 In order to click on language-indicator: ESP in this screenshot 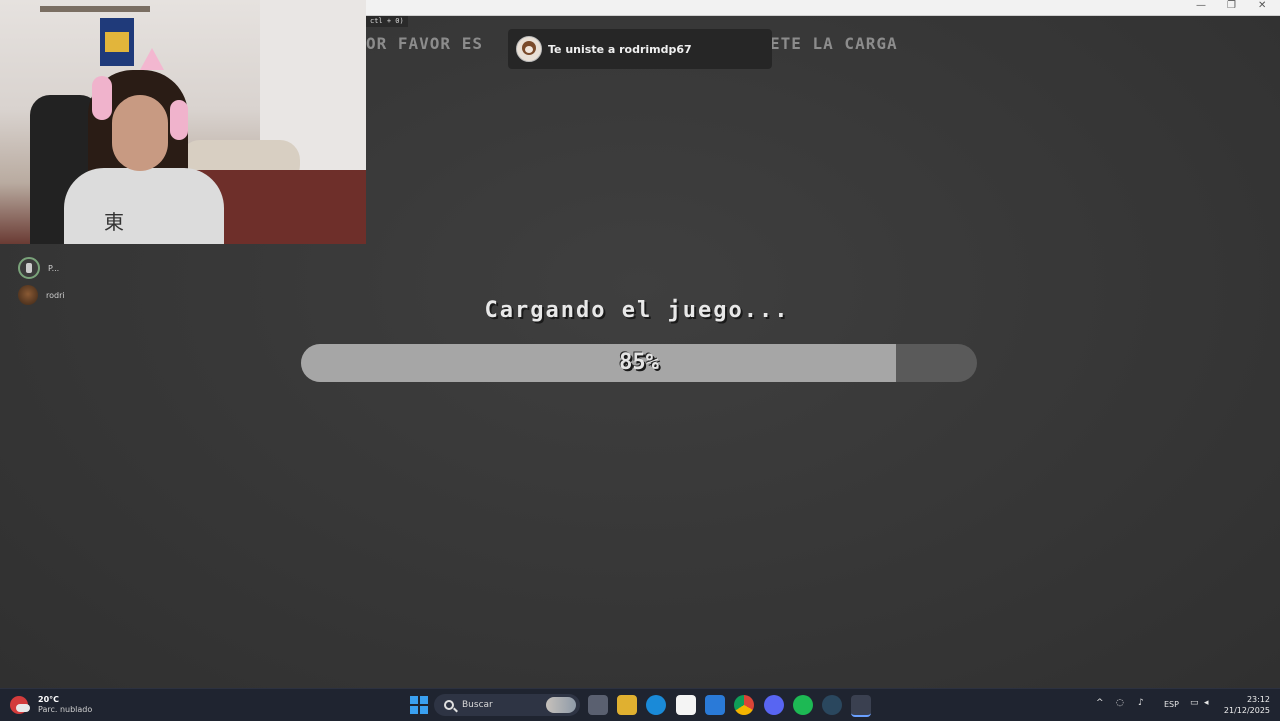, I will do `click(1171, 704)`.